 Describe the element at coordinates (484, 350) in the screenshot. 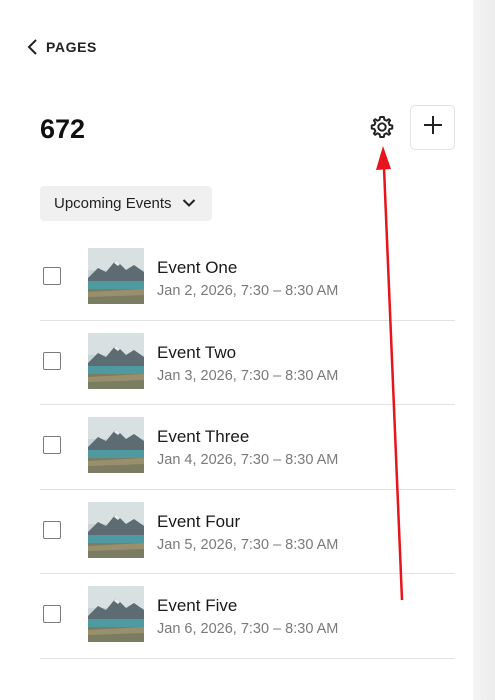

I see `panel-edge-shade` at that location.